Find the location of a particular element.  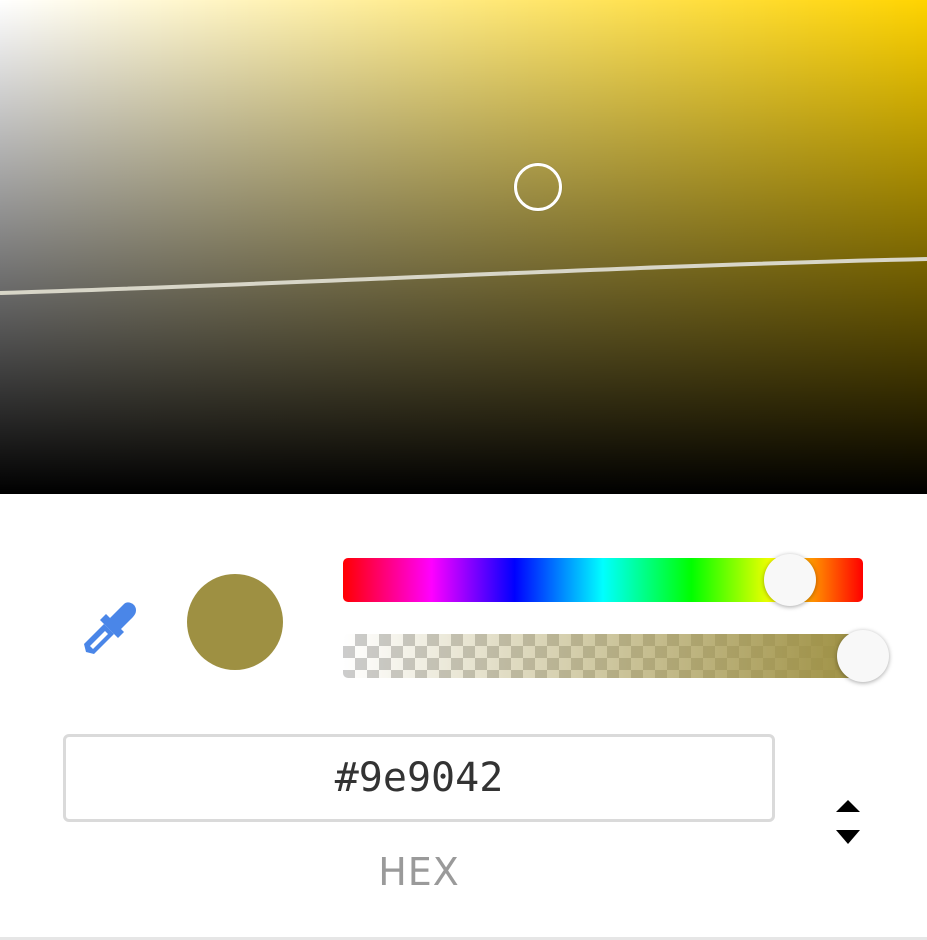

alpha-gradient is located at coordinates (603, 656).